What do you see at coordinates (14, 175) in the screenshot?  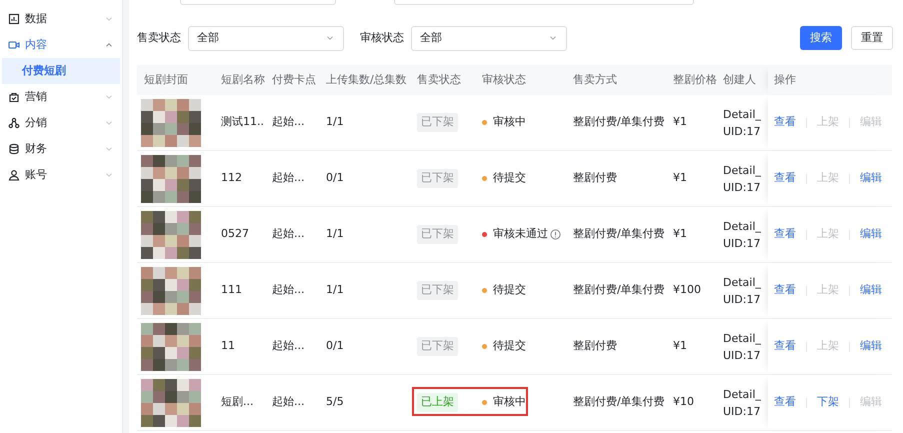 I see `user-icon` at bounding box center [14, 175].